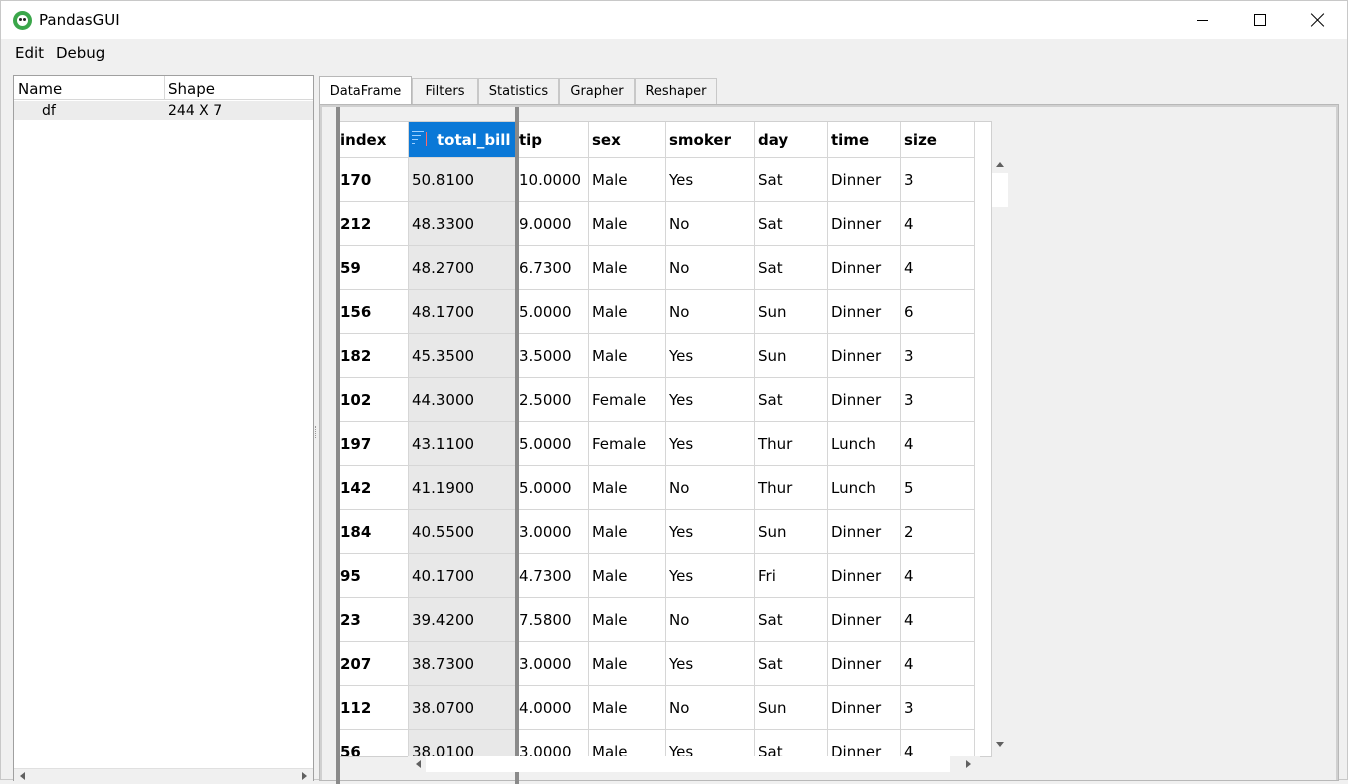  Describe the element at coordinates (191, 89) in the screenshot. I see `header-shape: Shape` at that location.